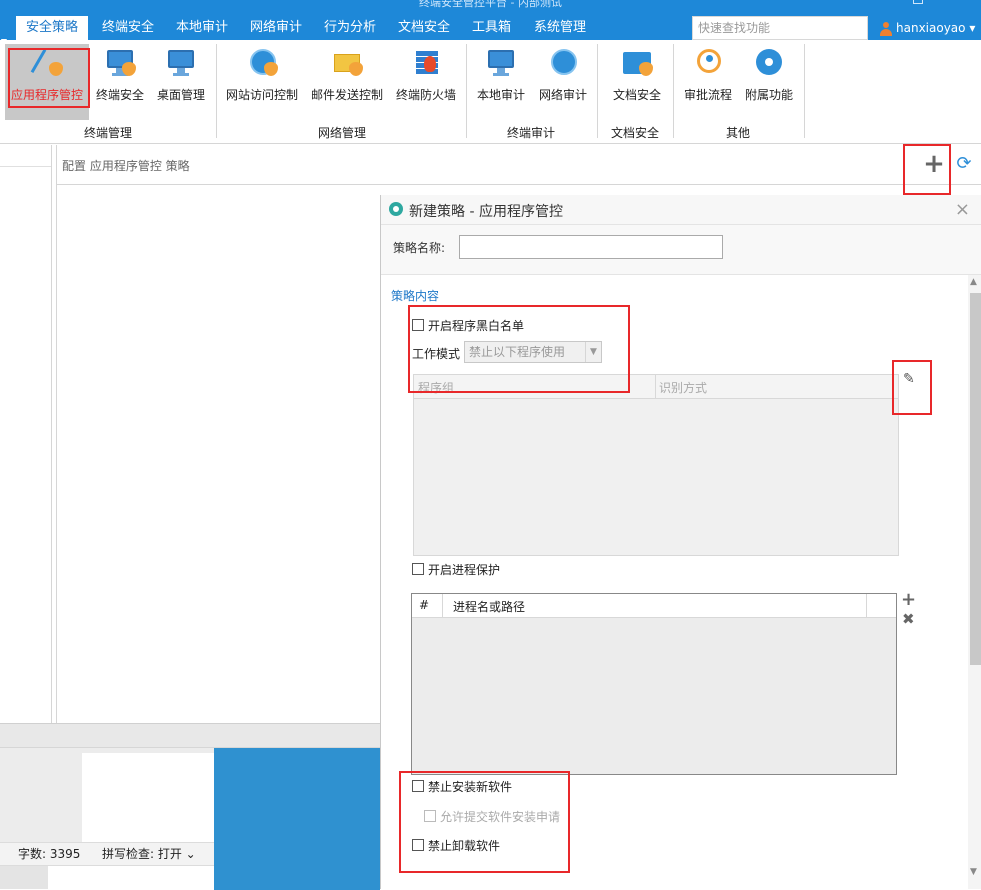 This screenshot has width=981, height=890. What do you see at coordinates (634, 133) in the screenshot?
I see `ribbon-group-label: 文档安全` at bounding box center [634, 133].